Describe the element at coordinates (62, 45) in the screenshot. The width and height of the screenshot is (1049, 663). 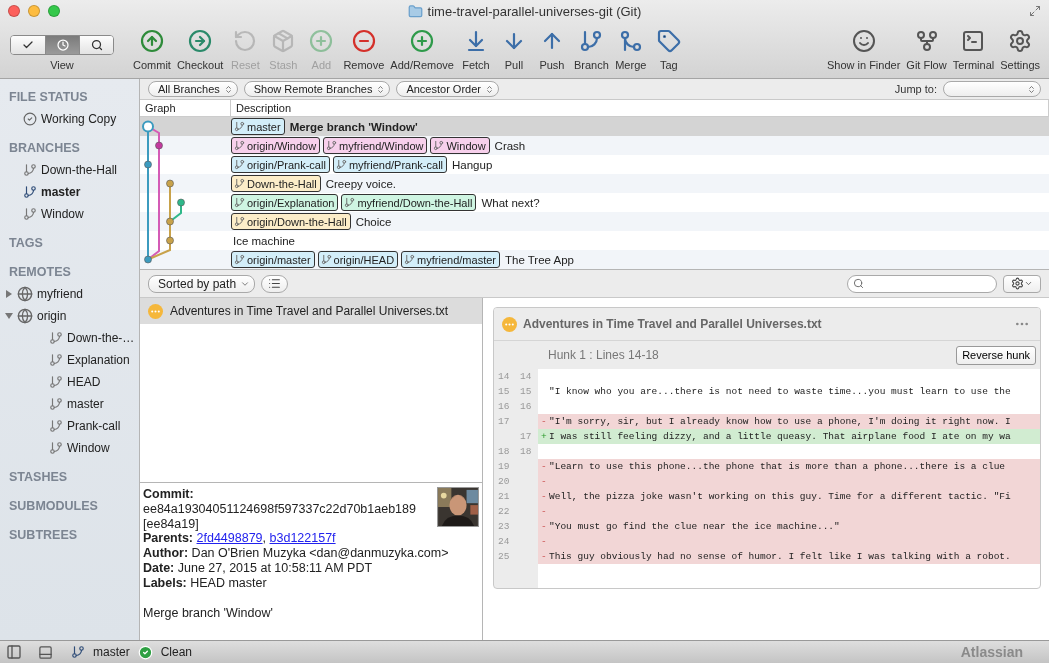
I see `clock-icon` at that location.